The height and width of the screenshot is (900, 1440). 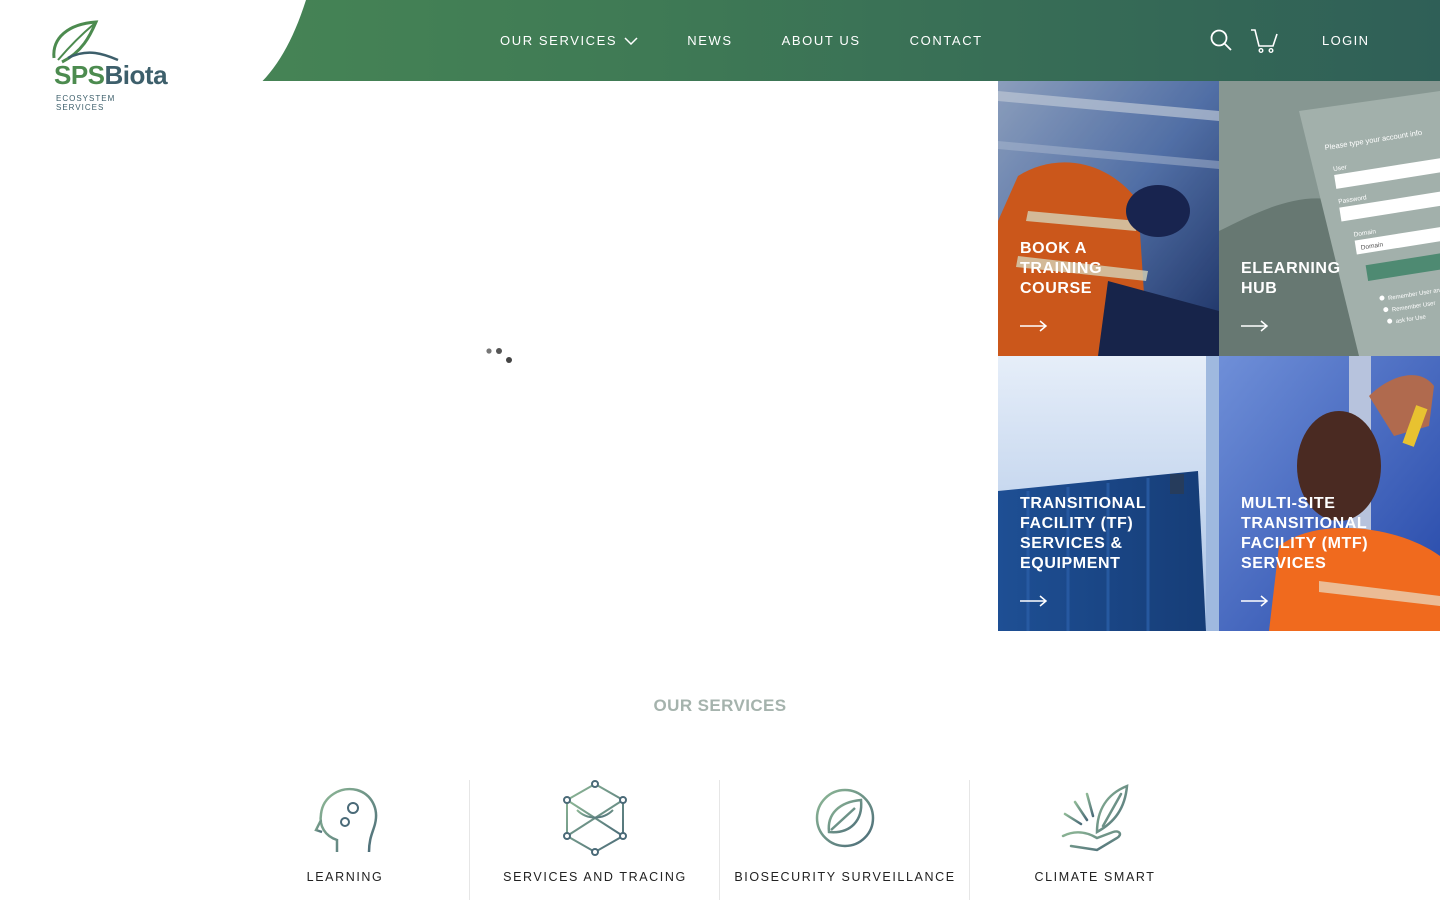 I want to click on chevron-down-icon, so click(x=631, y=40).